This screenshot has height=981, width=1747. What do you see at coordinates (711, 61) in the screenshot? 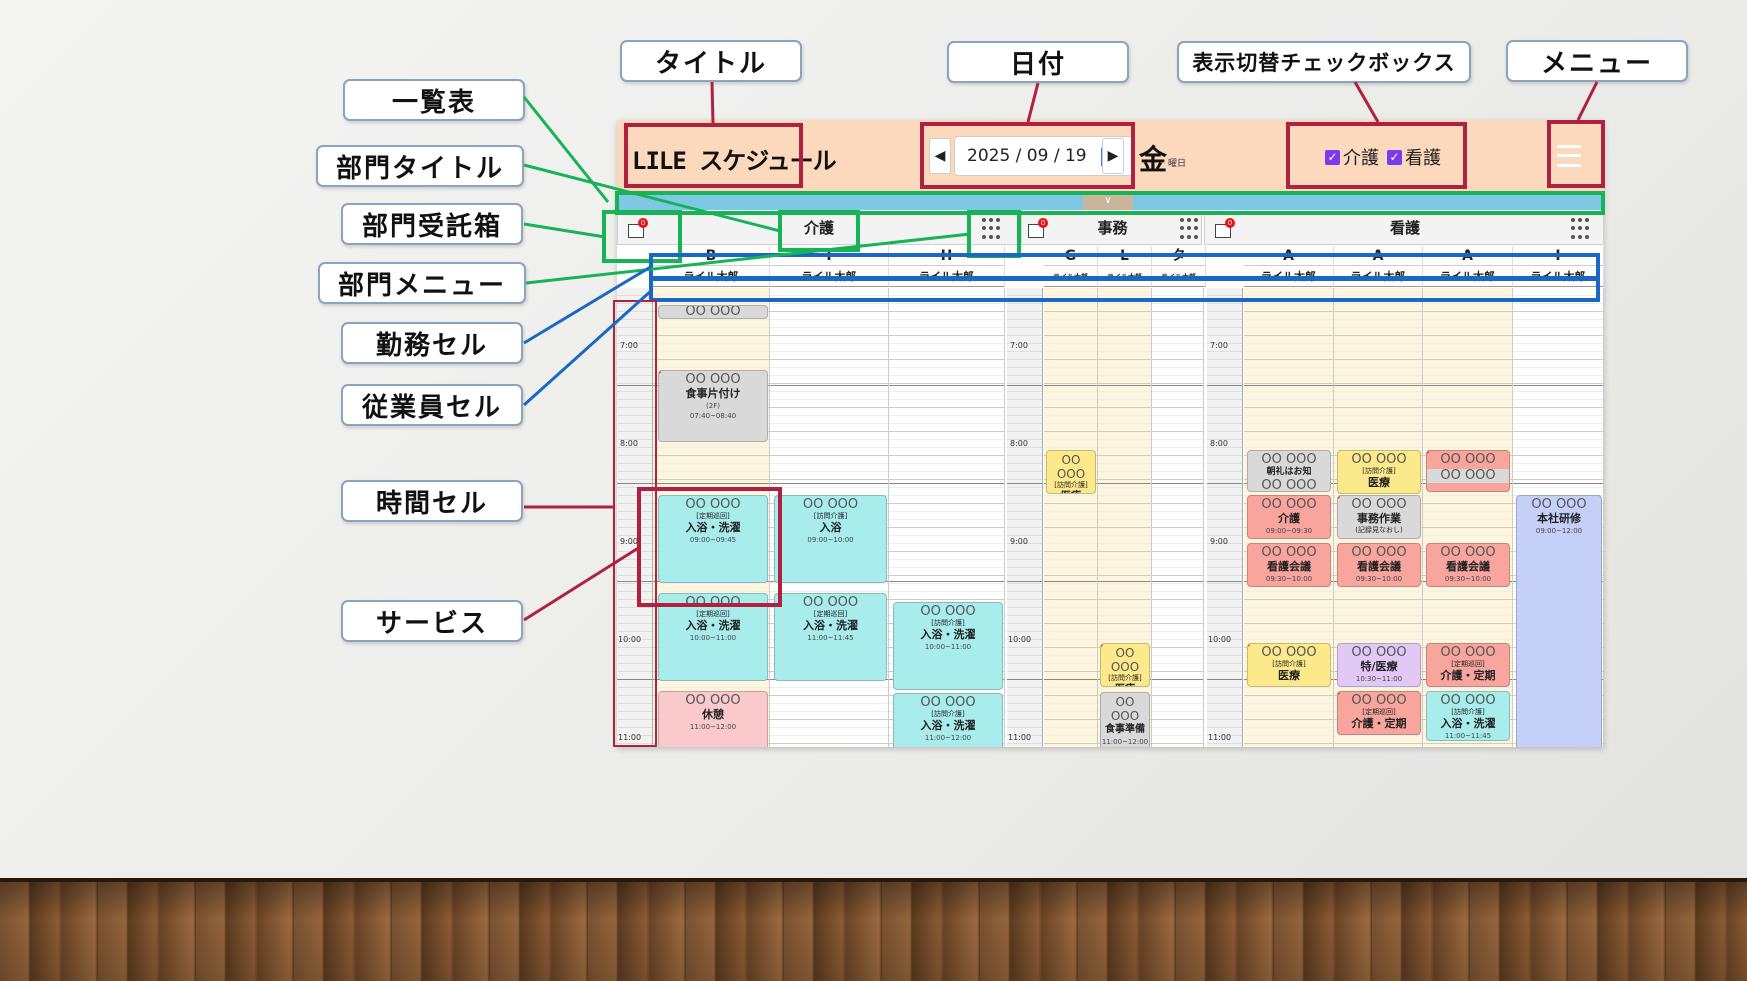
I see `callout-title: タイトル` at bounding box center [711, 61].